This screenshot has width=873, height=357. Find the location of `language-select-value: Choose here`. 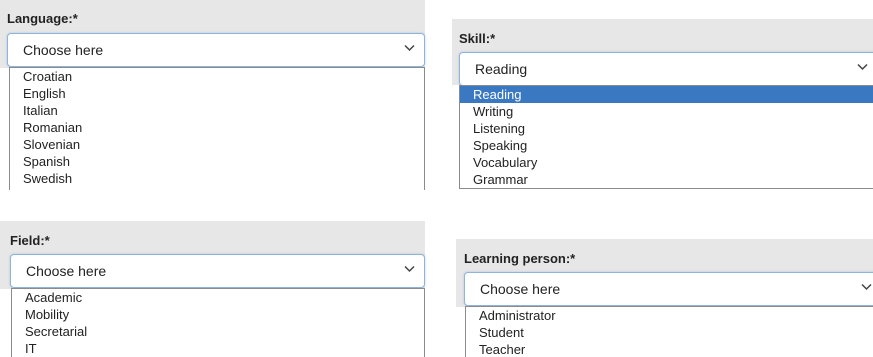

language-select-value: Choose here is located at coordinates (63, 50).